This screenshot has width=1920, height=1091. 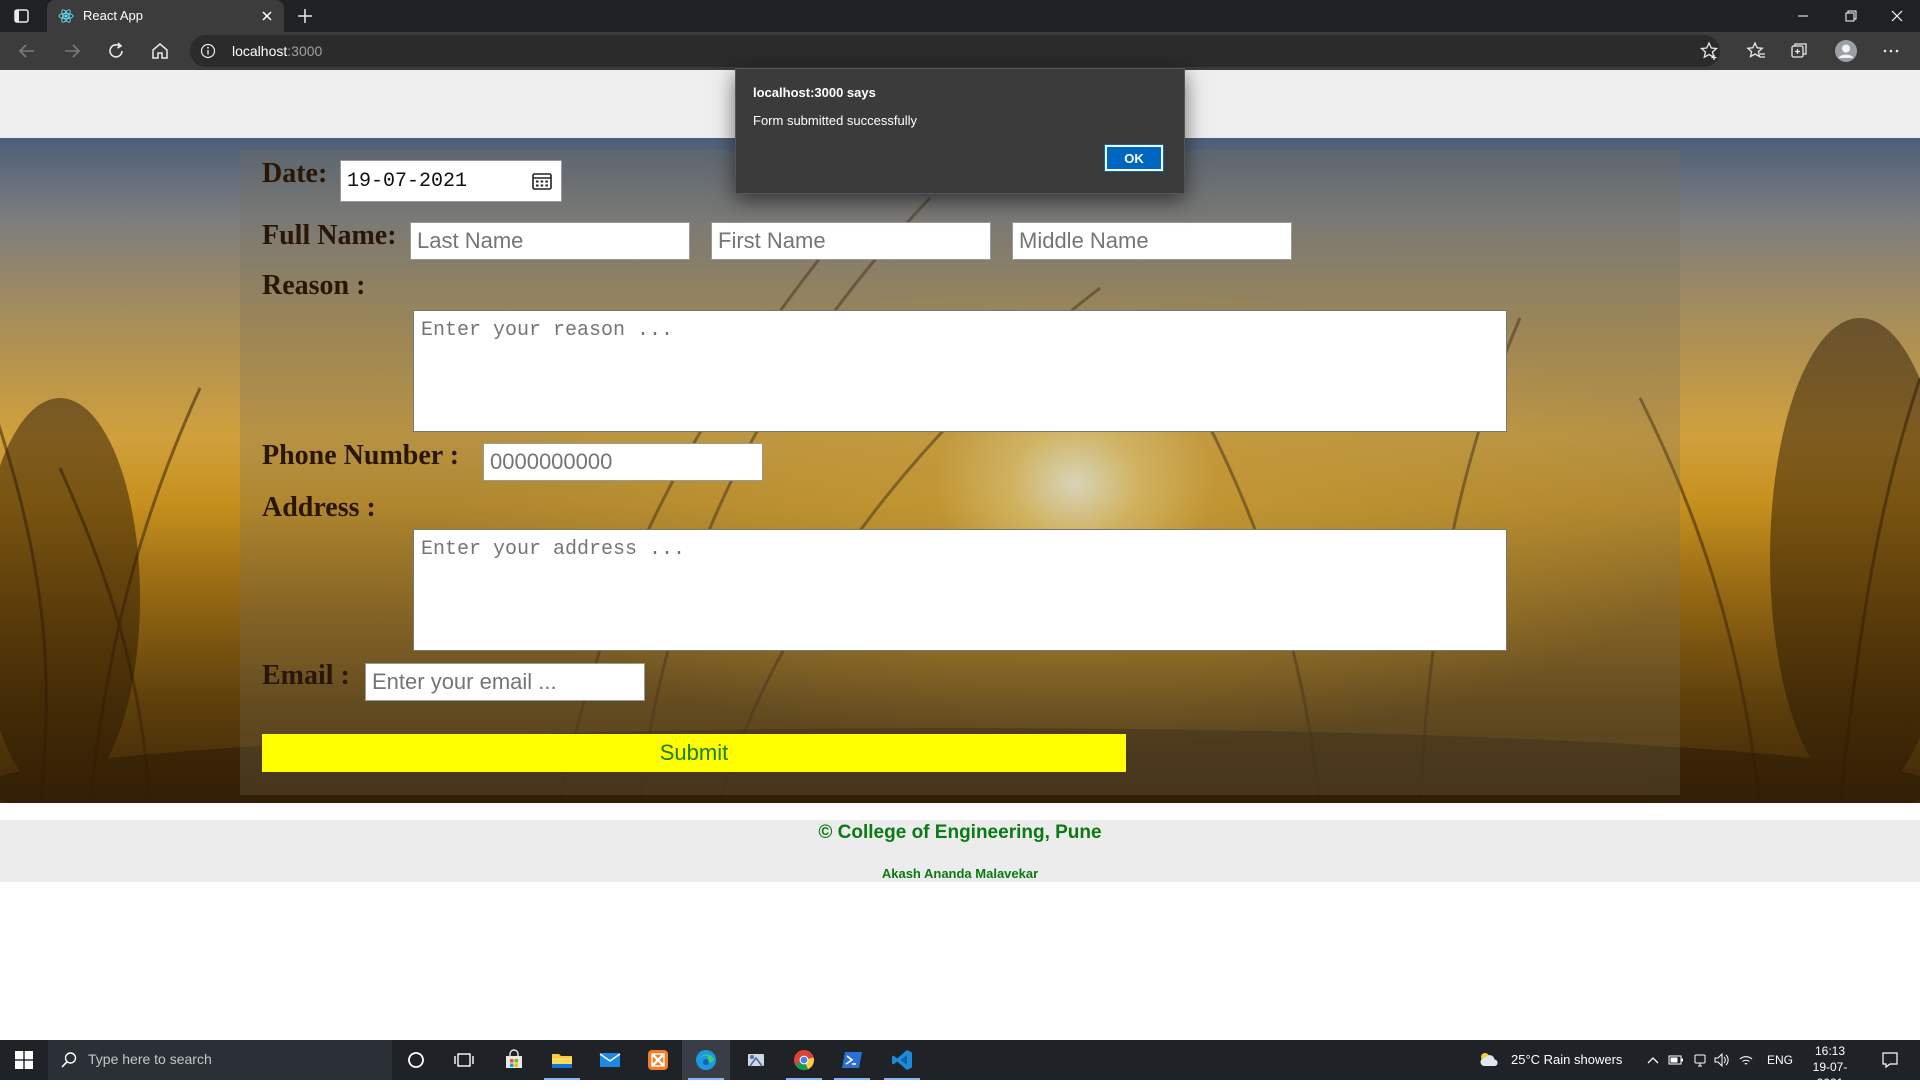 I want to click on collections-icon, so click(x=1799, y=51).